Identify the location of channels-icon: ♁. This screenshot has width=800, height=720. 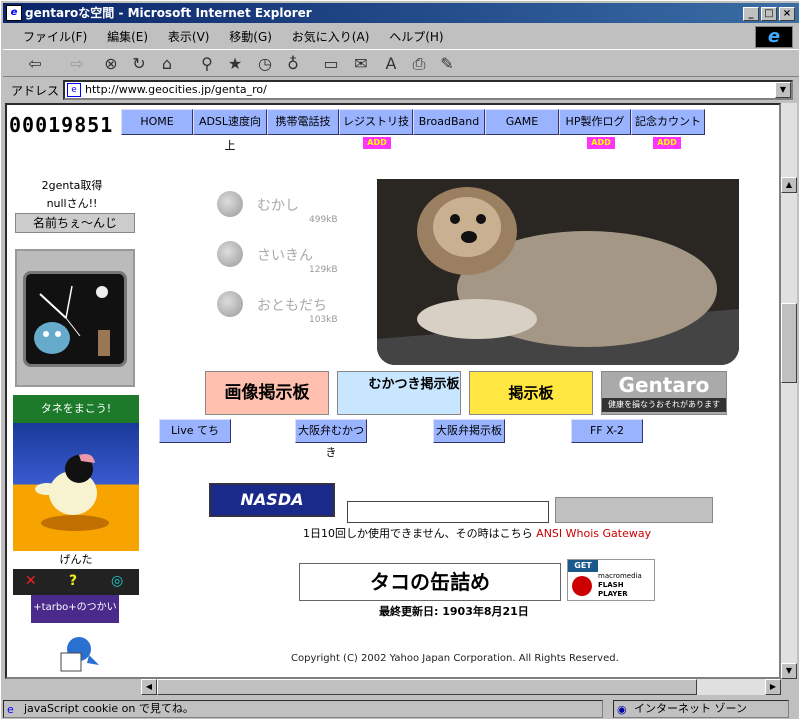
(293, 64).